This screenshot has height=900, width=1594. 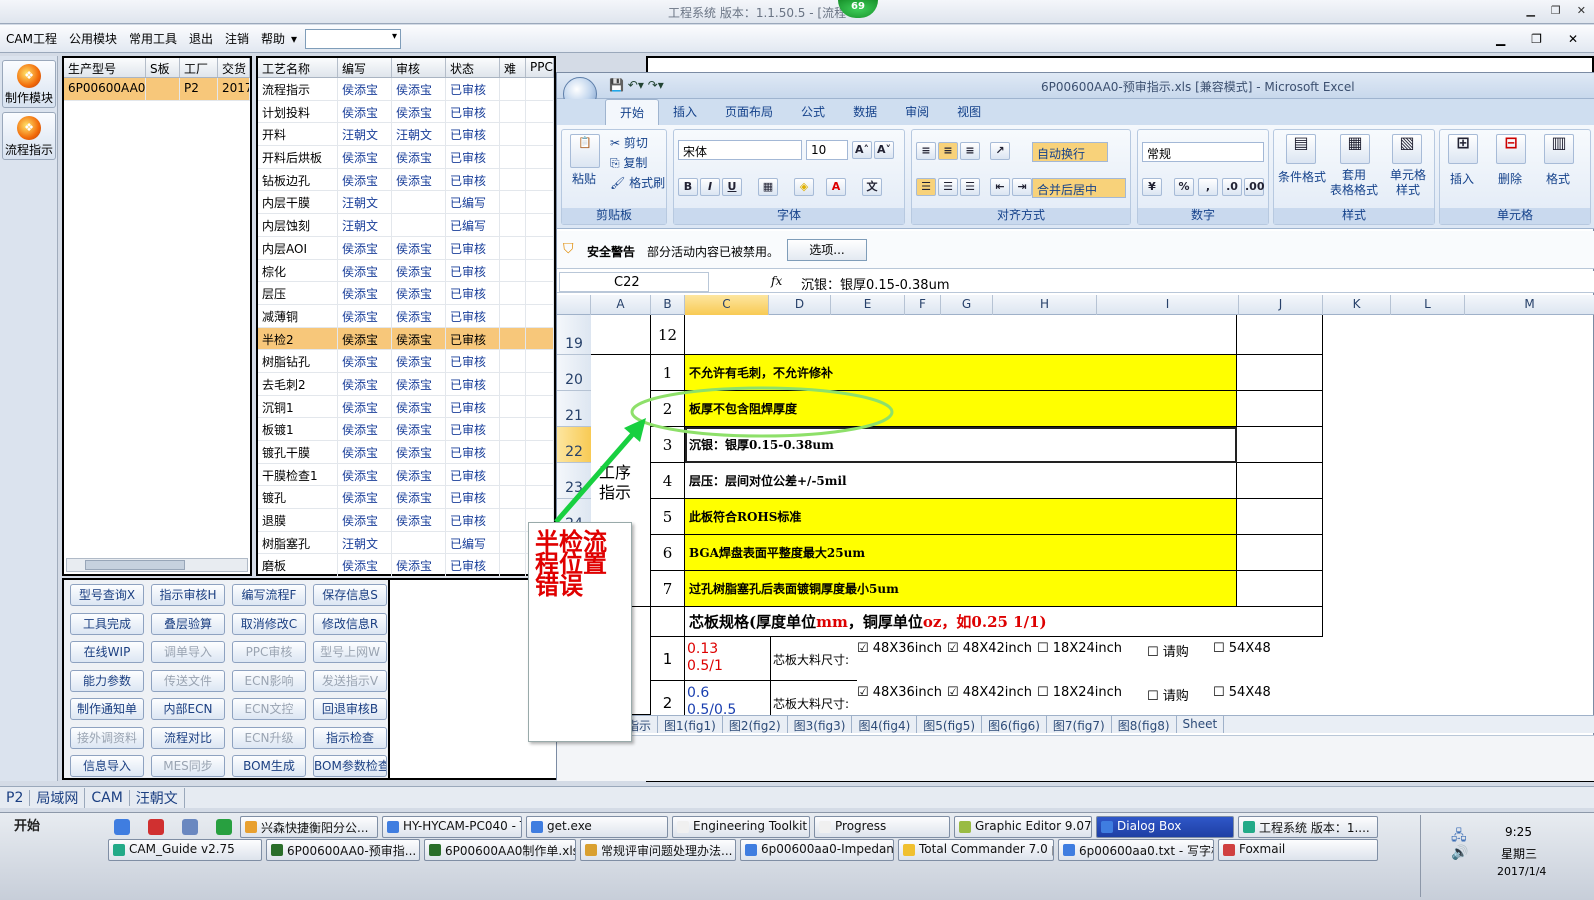 I want to click on col-reviewer: 审核, so click(x=419, y=67).